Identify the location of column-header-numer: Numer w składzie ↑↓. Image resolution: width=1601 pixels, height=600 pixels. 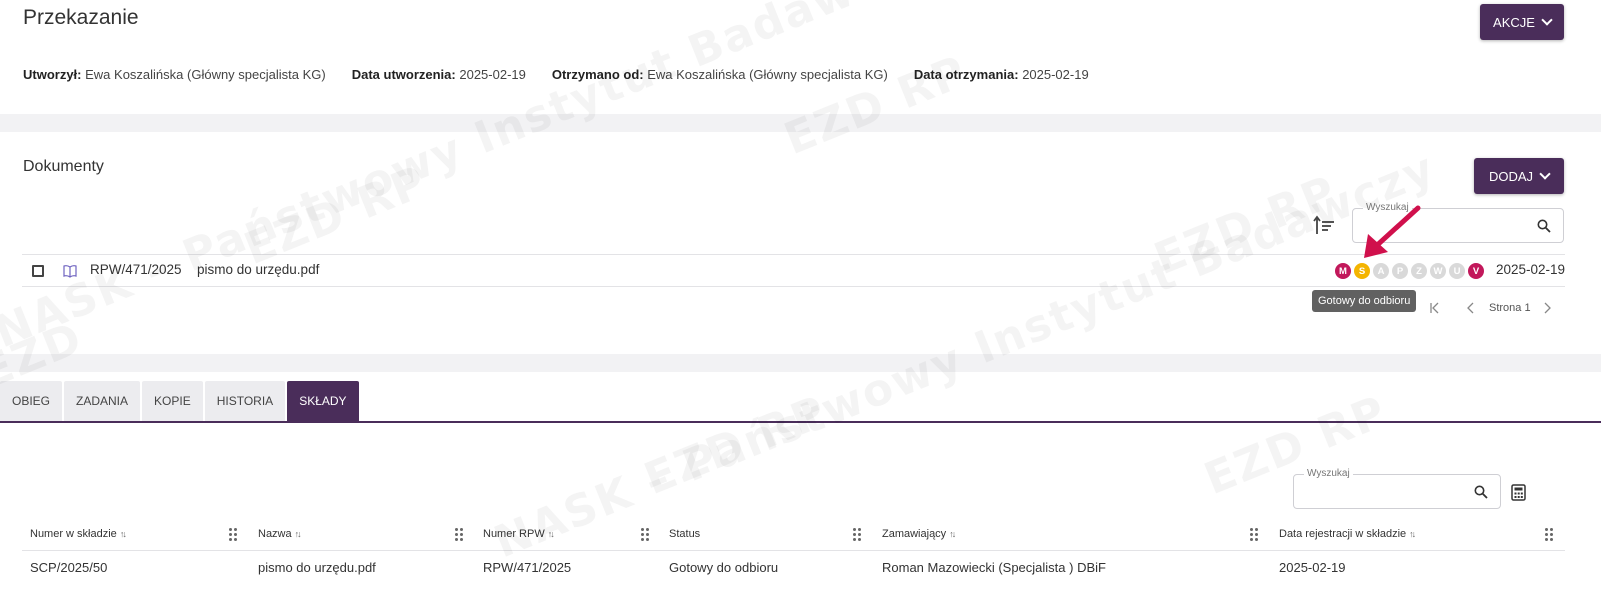
(78, 534).